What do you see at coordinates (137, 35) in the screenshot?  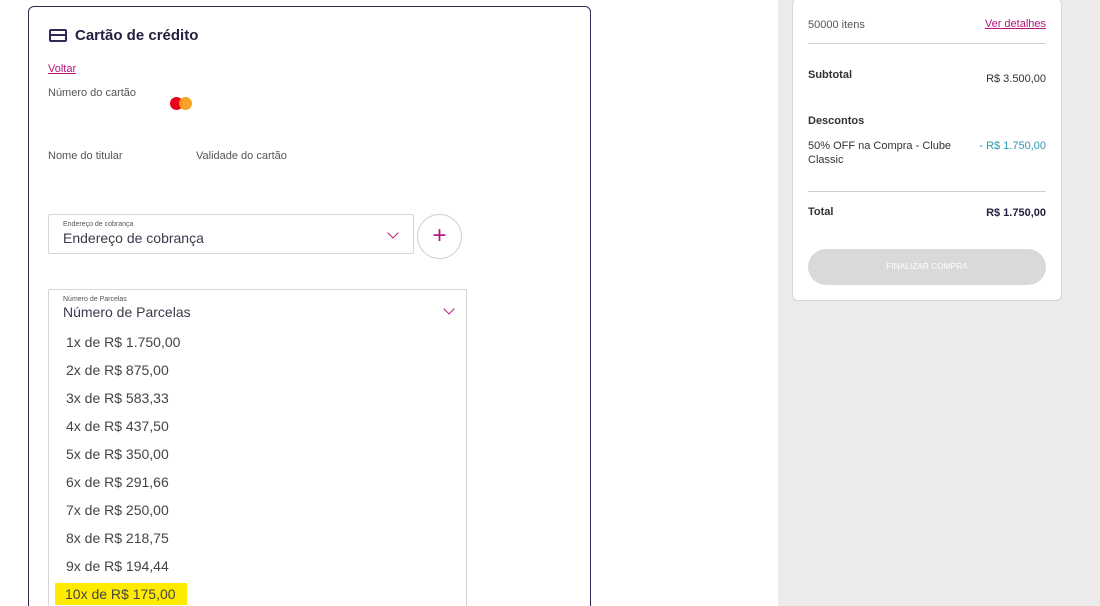 I see `panel-title-text: Cartão de crédito` at bounding box center [137, 35].